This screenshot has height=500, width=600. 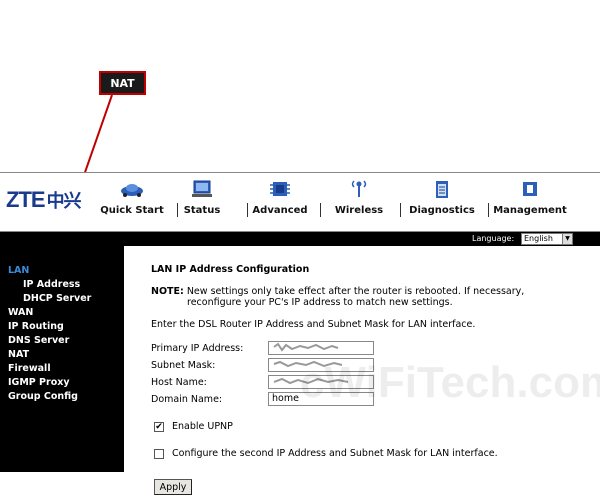 I want to click on nav-advanced: Advanced, so click(x=280, y=203).